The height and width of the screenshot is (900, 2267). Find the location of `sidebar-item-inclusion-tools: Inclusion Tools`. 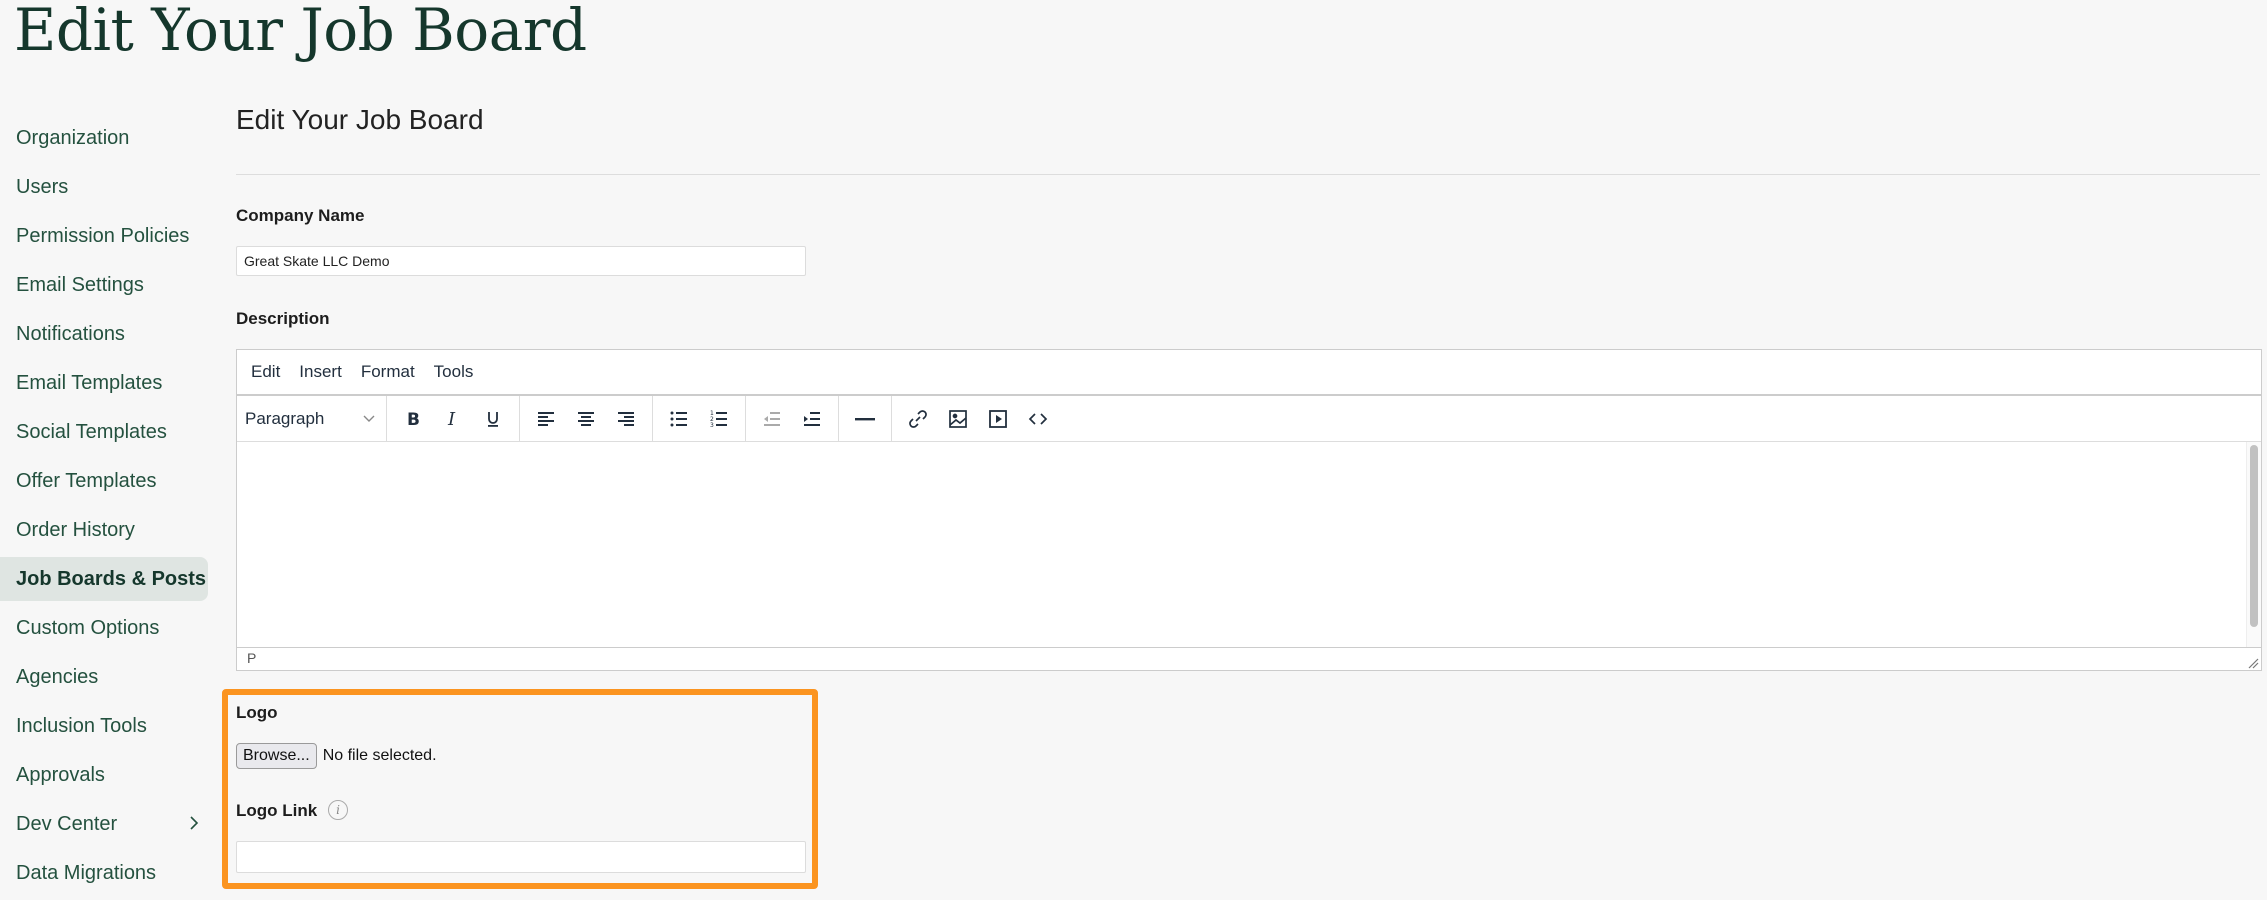

sidebar-item-inclusion-tools: Inclusion Tools is located at coordinates (104, 726).